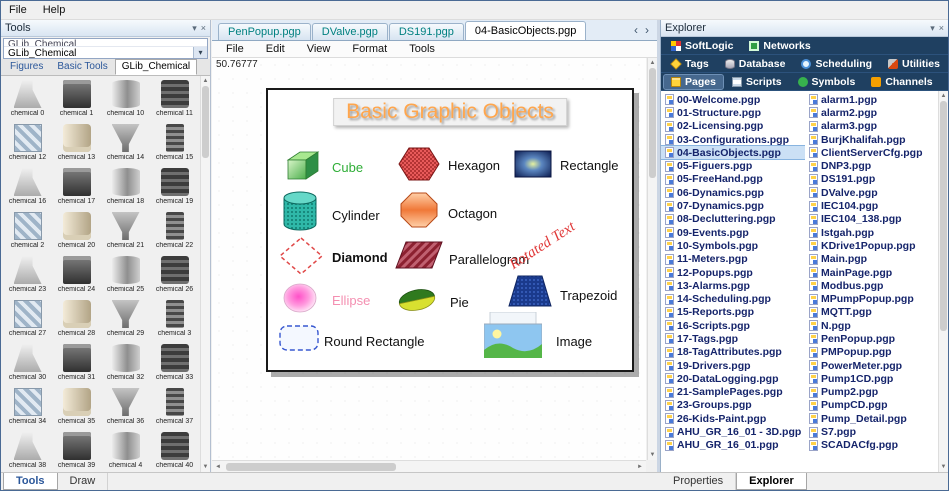 The height and width of the screenshot is (491, 949). What do you see at coordinates (174, 320) in the screenshot?
I see `chemical-item: chemical 3` at bounding box center [174, 320].